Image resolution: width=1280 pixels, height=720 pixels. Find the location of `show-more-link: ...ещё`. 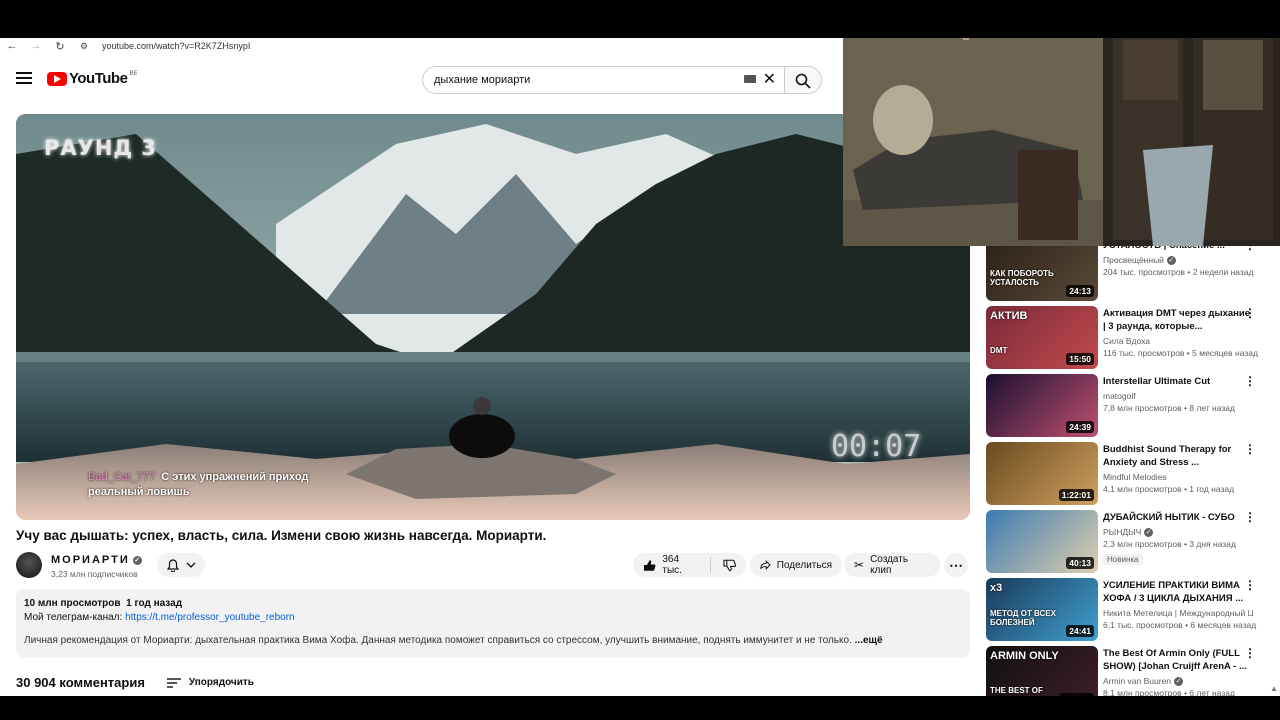

show-more-link: ...ещё is located at coordinates (869, 640).